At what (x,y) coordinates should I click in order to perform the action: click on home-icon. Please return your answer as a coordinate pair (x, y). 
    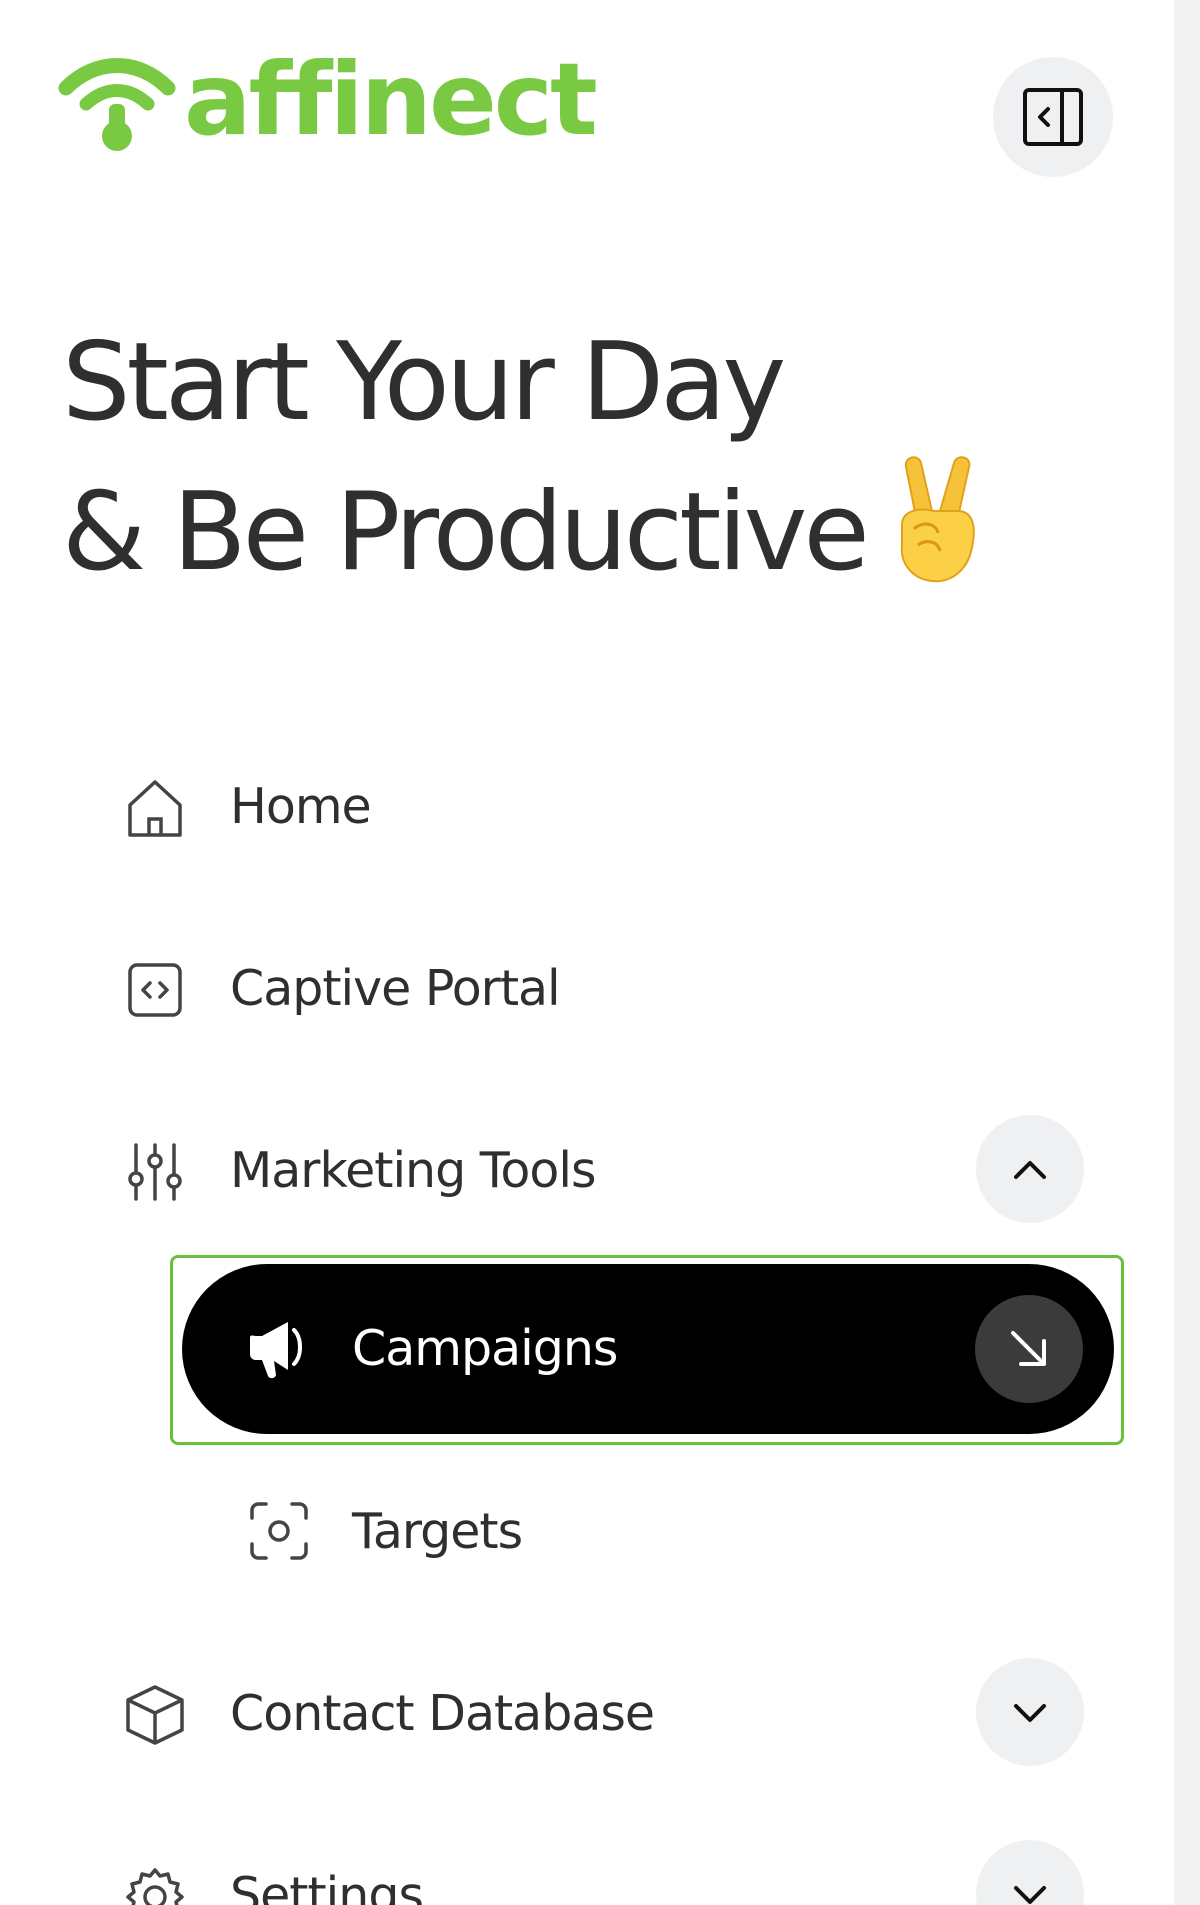
    Looking at the image, I should click on (155, 808).